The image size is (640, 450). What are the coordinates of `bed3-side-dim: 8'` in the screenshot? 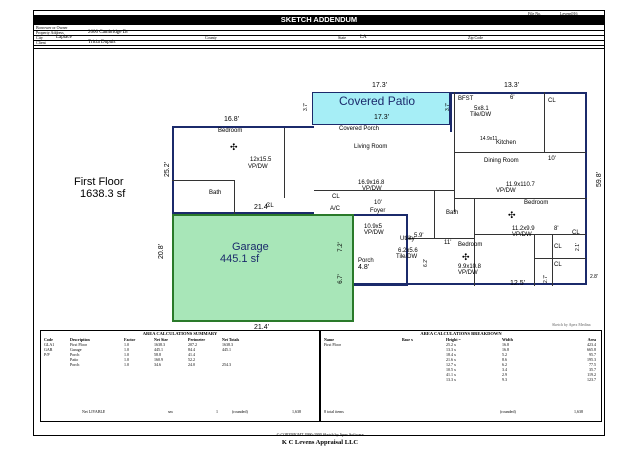 It's located at (556, 229).